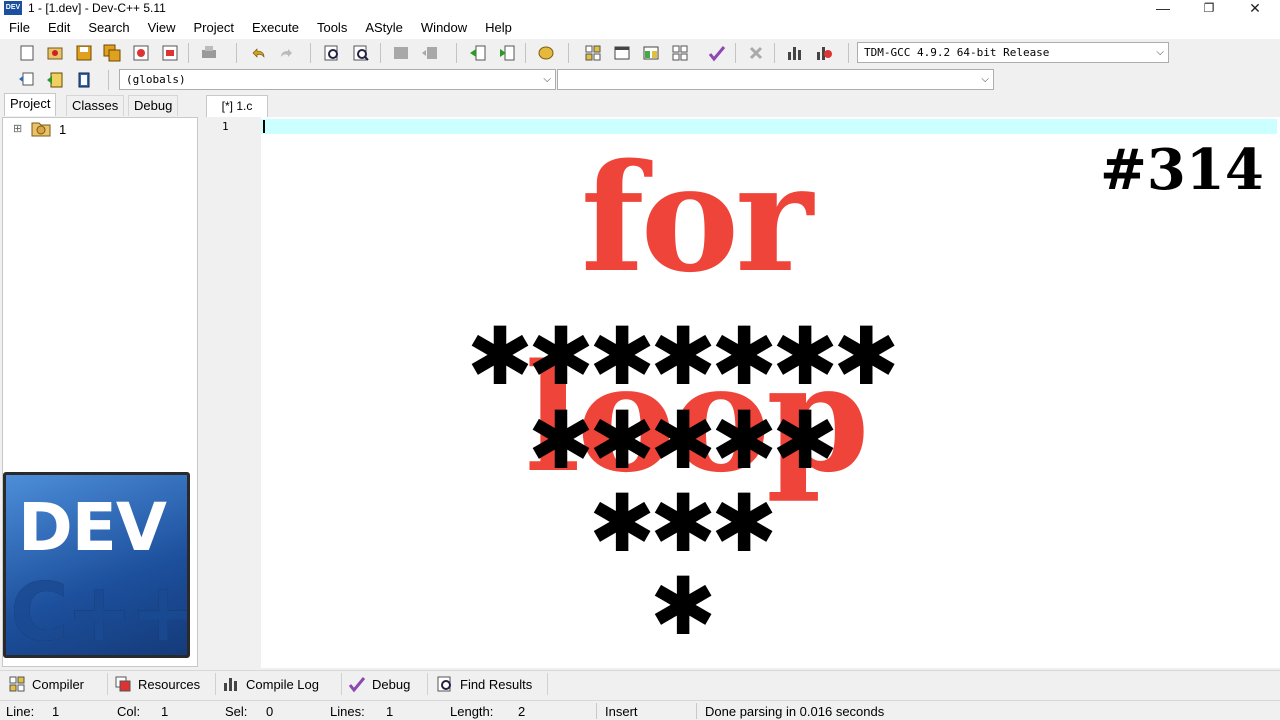 This screenshot has width=1280, height=720. What do you see at coordinates (682, 606) in the screenshot?
I see `star-row-4: ✱` at bounding box center [682, 606].